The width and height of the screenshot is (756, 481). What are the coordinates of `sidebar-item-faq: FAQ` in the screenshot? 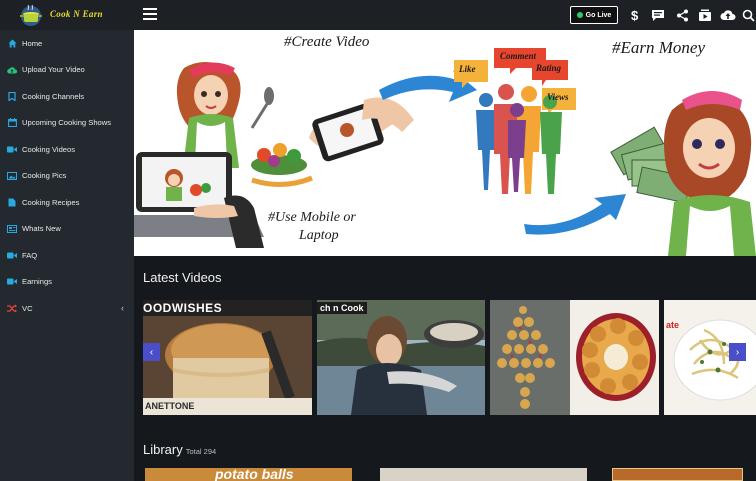 It's located at (67, 255).